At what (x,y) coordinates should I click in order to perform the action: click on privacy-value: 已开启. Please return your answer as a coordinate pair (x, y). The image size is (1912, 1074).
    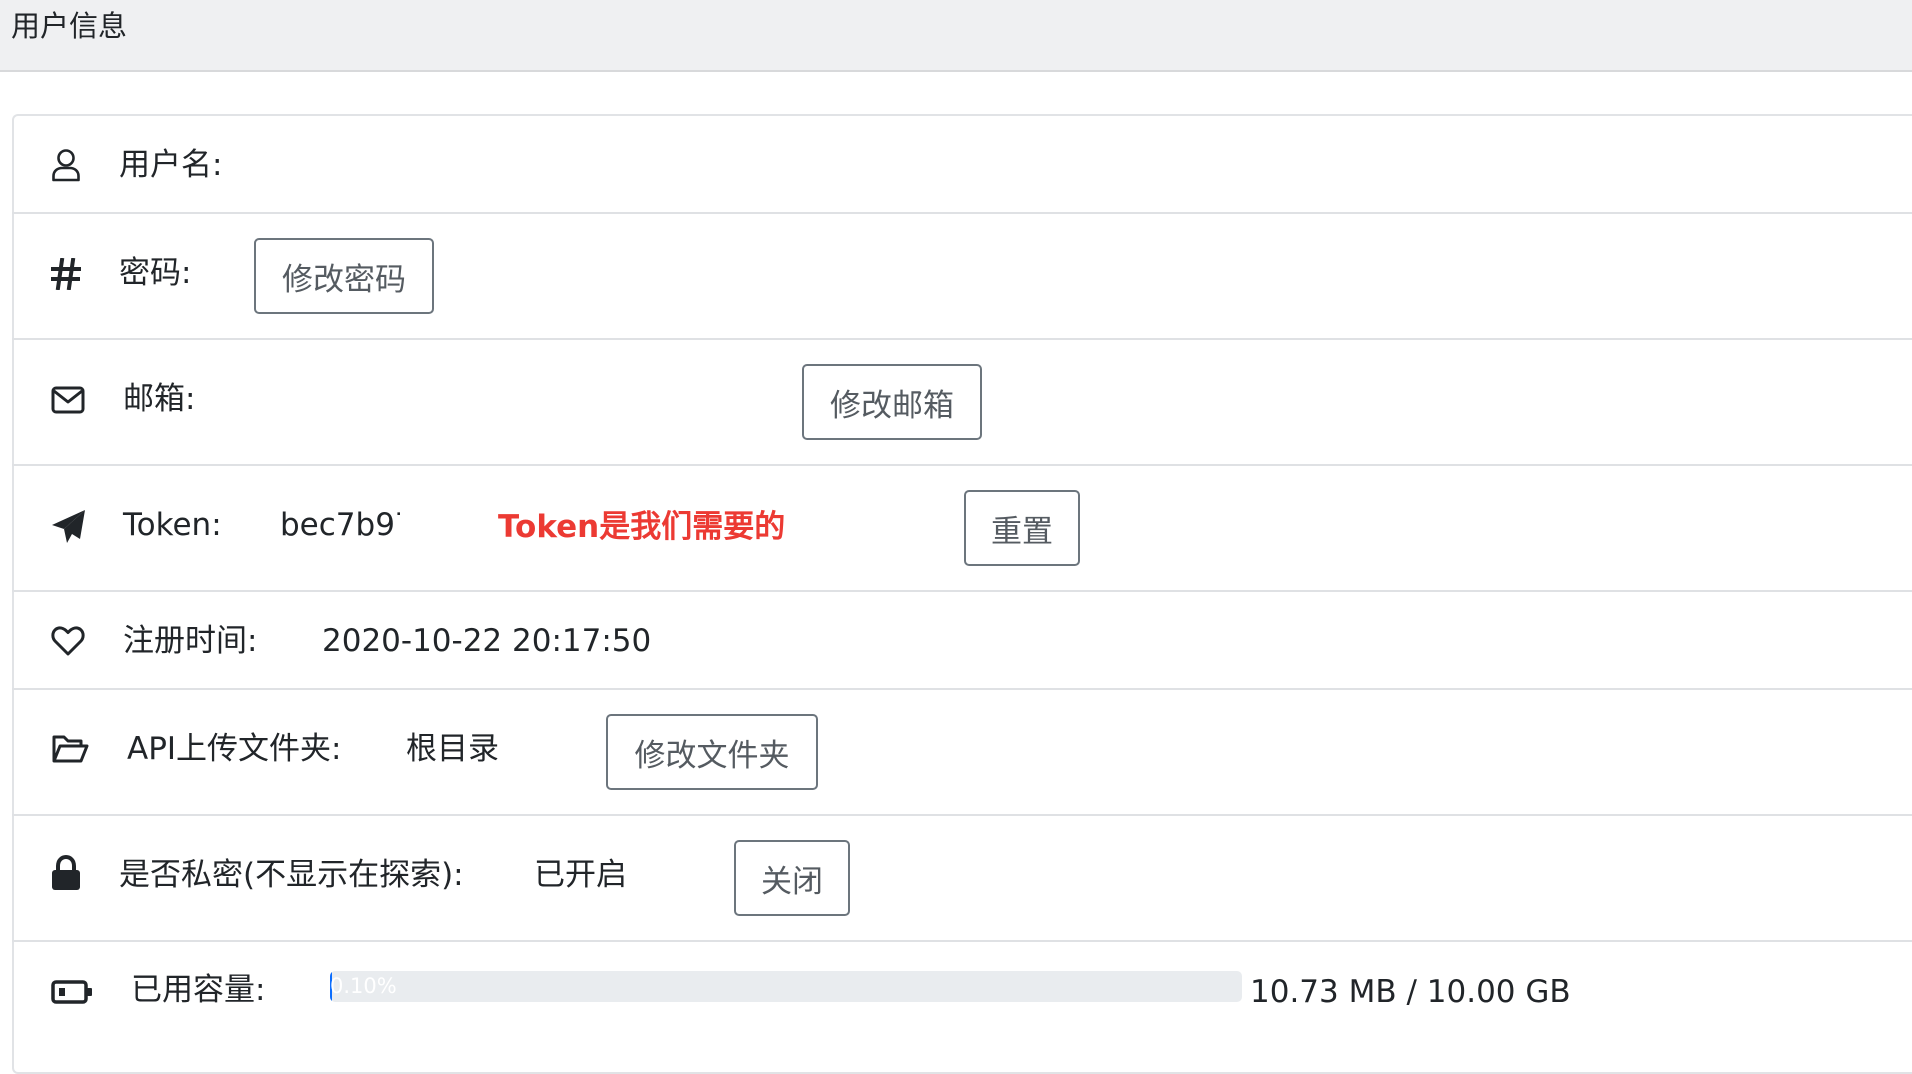
    Looking at the image, I should click on (580, 875).